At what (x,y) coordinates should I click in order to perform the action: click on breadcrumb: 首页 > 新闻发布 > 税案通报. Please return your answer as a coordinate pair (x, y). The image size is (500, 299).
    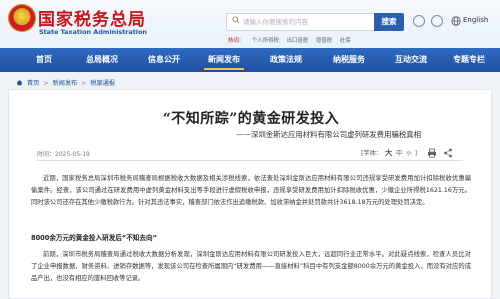
    Looking at the image, I should click on (65, 82).